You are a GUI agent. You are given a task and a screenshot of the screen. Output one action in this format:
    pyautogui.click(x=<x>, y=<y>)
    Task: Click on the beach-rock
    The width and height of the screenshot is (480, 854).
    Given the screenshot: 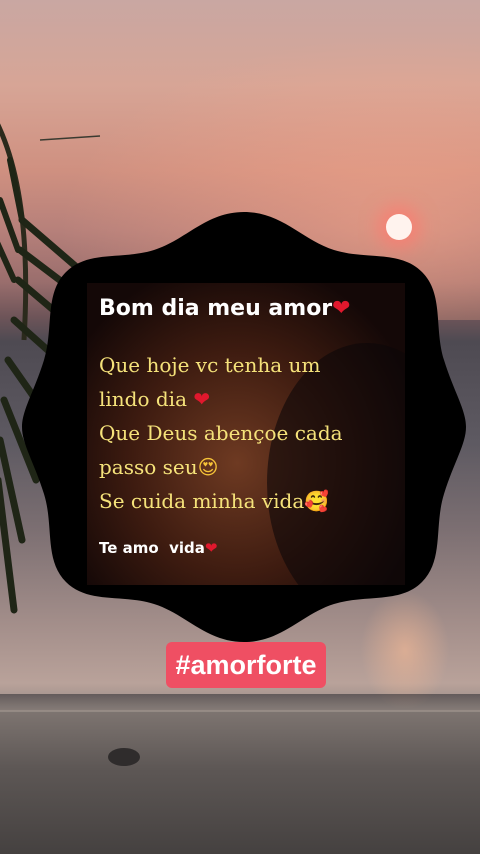 What is the action you would take?
    pyautogui.click(x=124, y=757)
    